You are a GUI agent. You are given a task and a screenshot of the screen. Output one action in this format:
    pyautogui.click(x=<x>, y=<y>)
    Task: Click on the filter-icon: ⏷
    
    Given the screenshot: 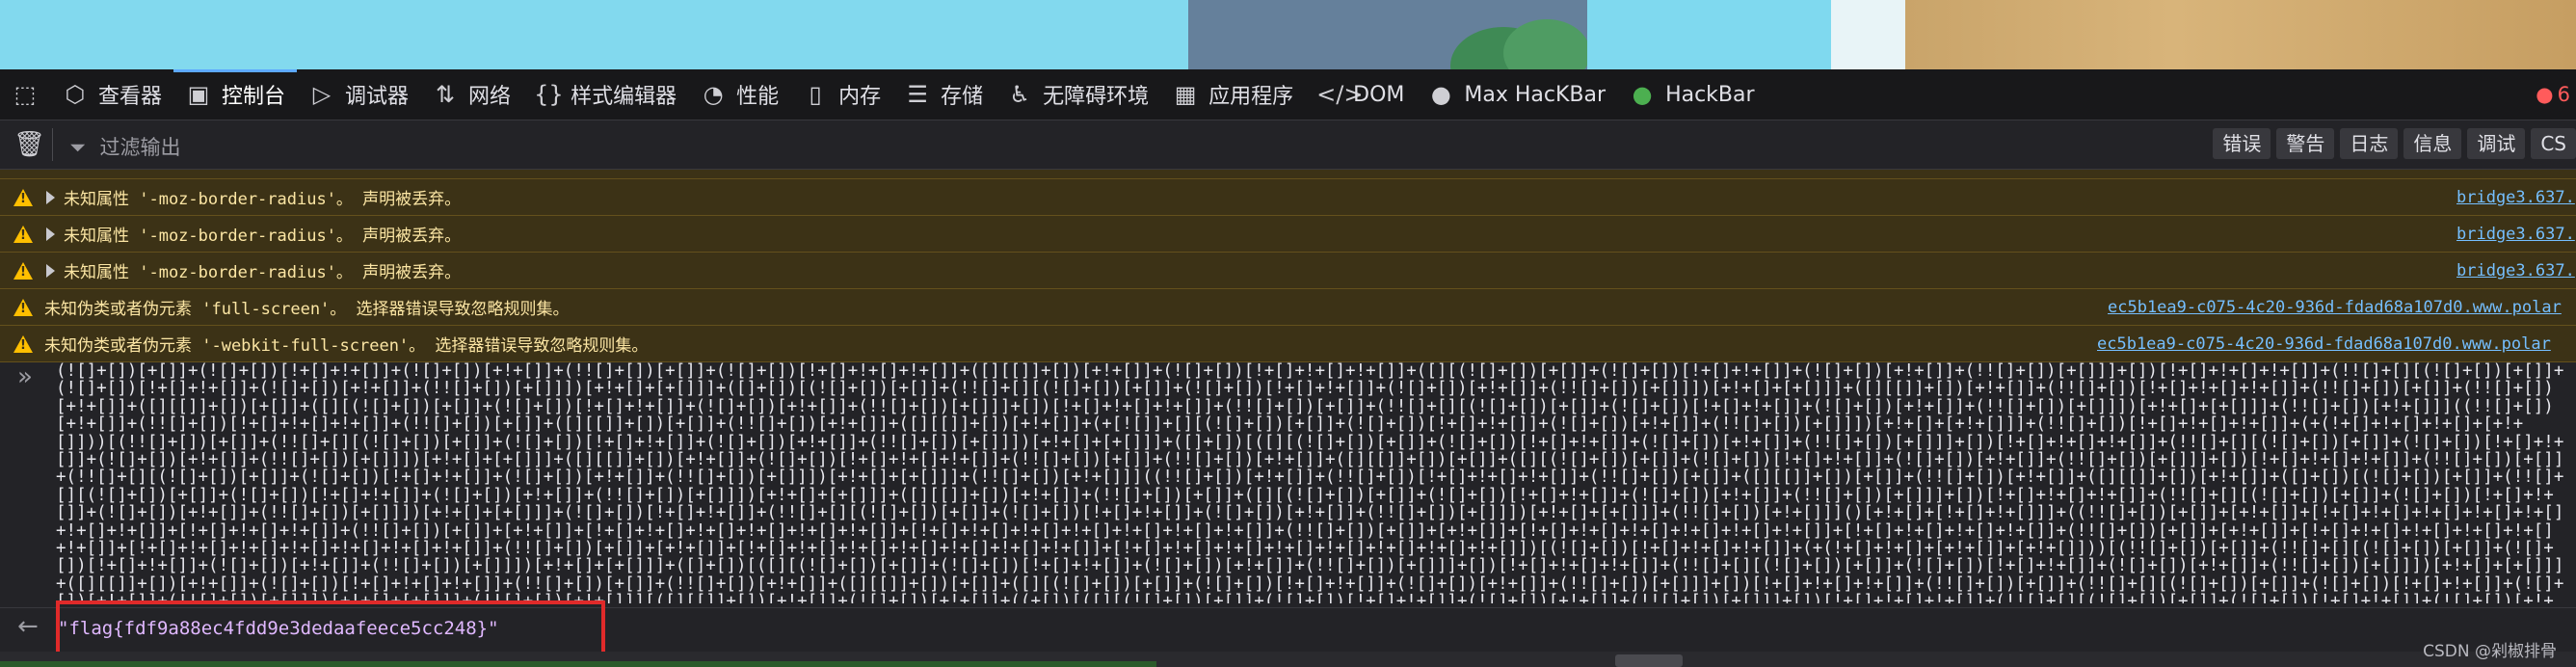 What is the action you would take?
    pyautogui.click(x=77, y=147)
    